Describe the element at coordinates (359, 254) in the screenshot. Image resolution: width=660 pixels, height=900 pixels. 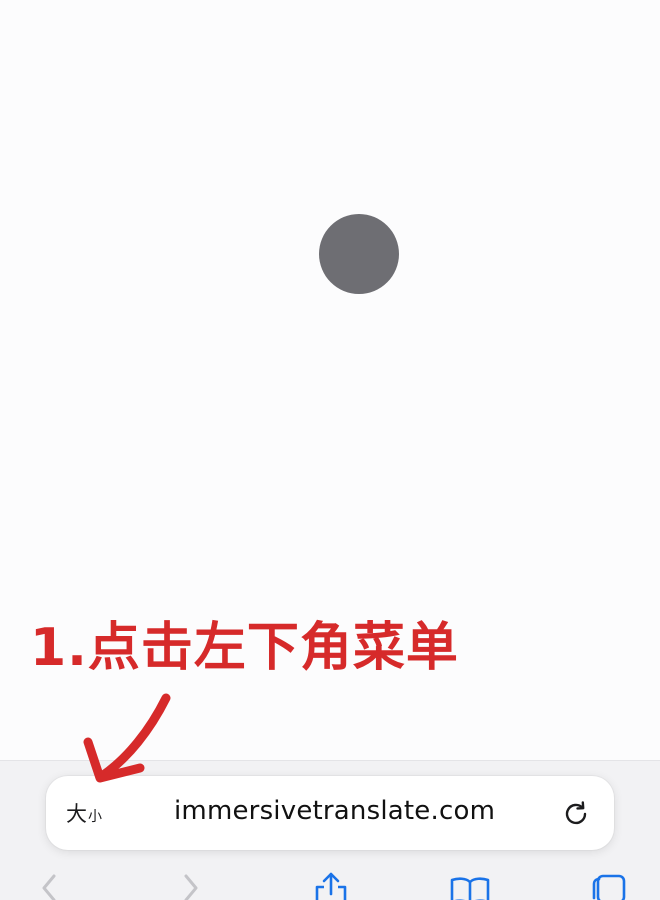
I see `loading-indicator` at that location.